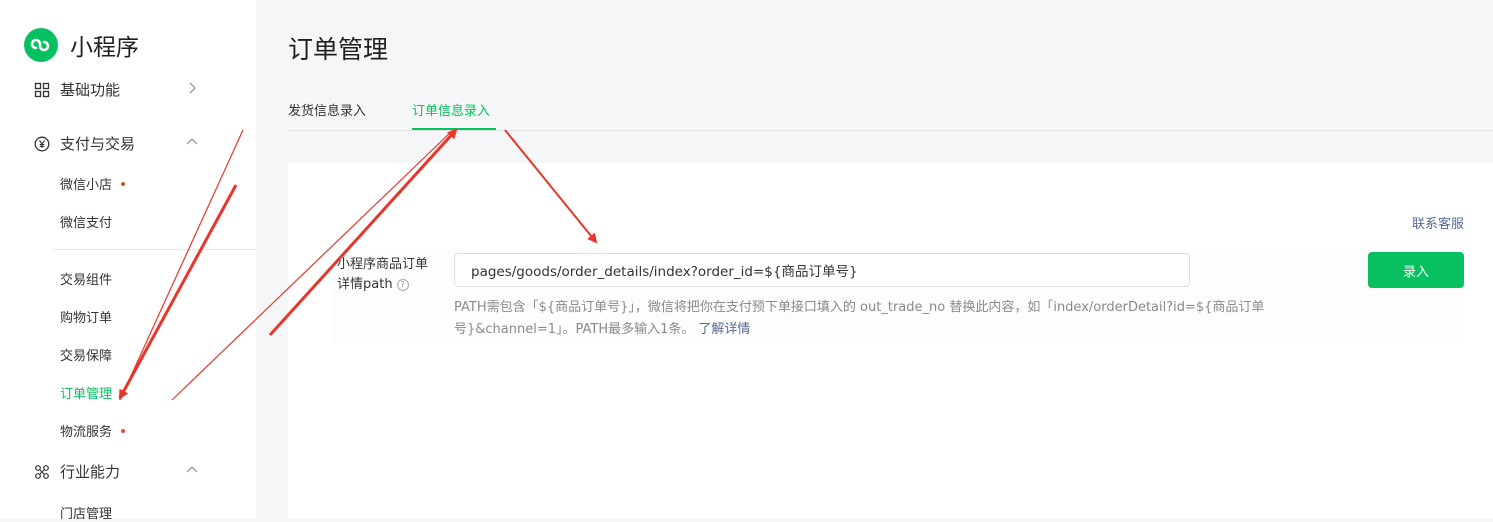 This screenshot has height=522, width=1493. I want to click on sidebar-item-weixin-shop: 微信小店, so click(93, 183).